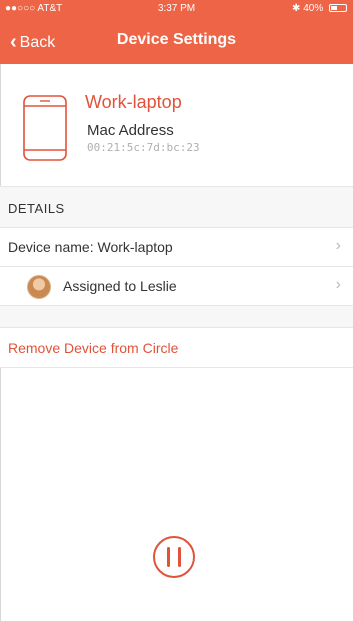  I want to click on bluetooth-icon: ✱, so click(296, 8).